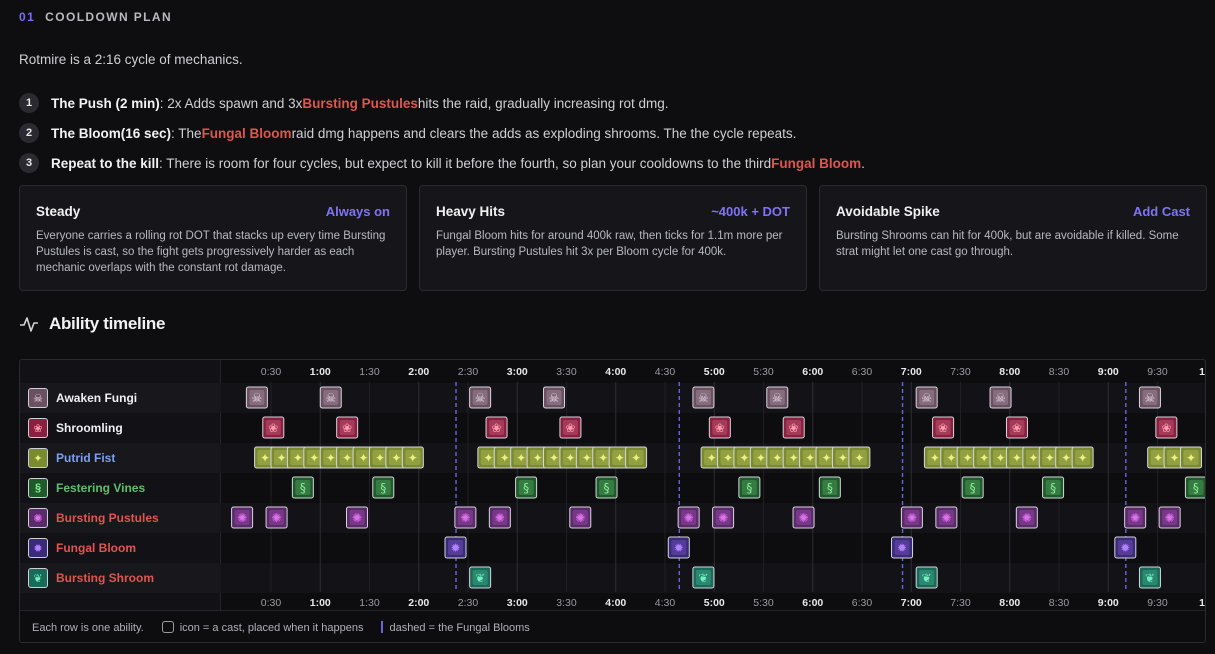  Describe the element at coordinates (320, 372) in the screenshot. I see `tick-label: 1:00` at that location.